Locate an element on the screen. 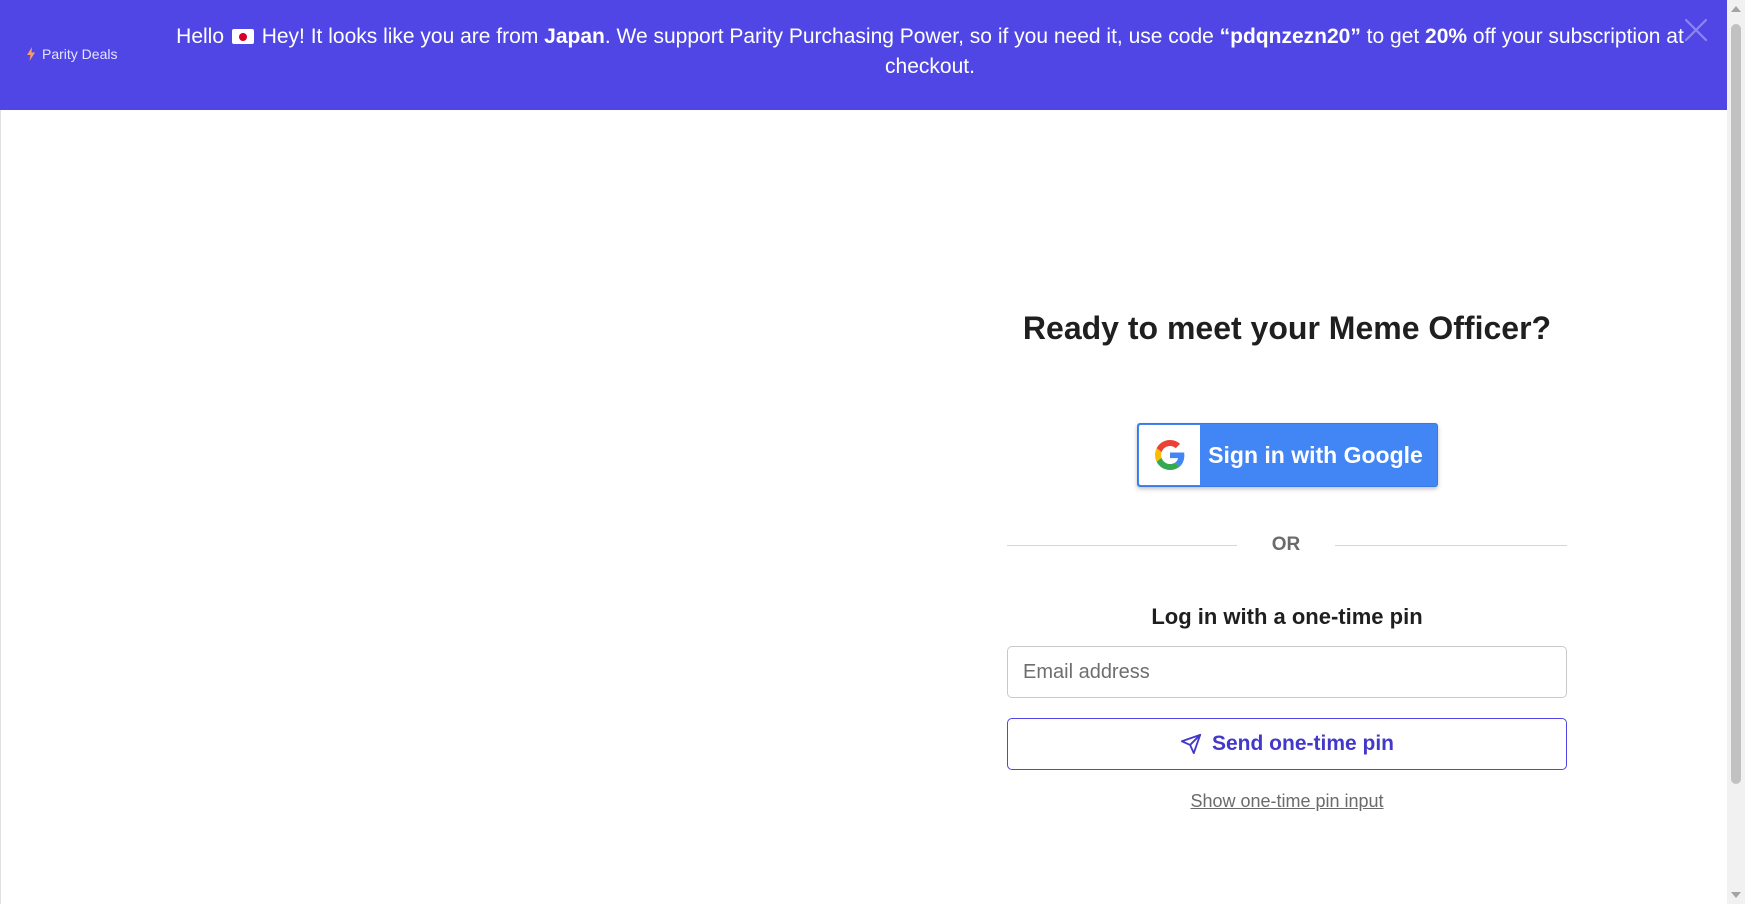  page-border is located at coordinates (0, 507).